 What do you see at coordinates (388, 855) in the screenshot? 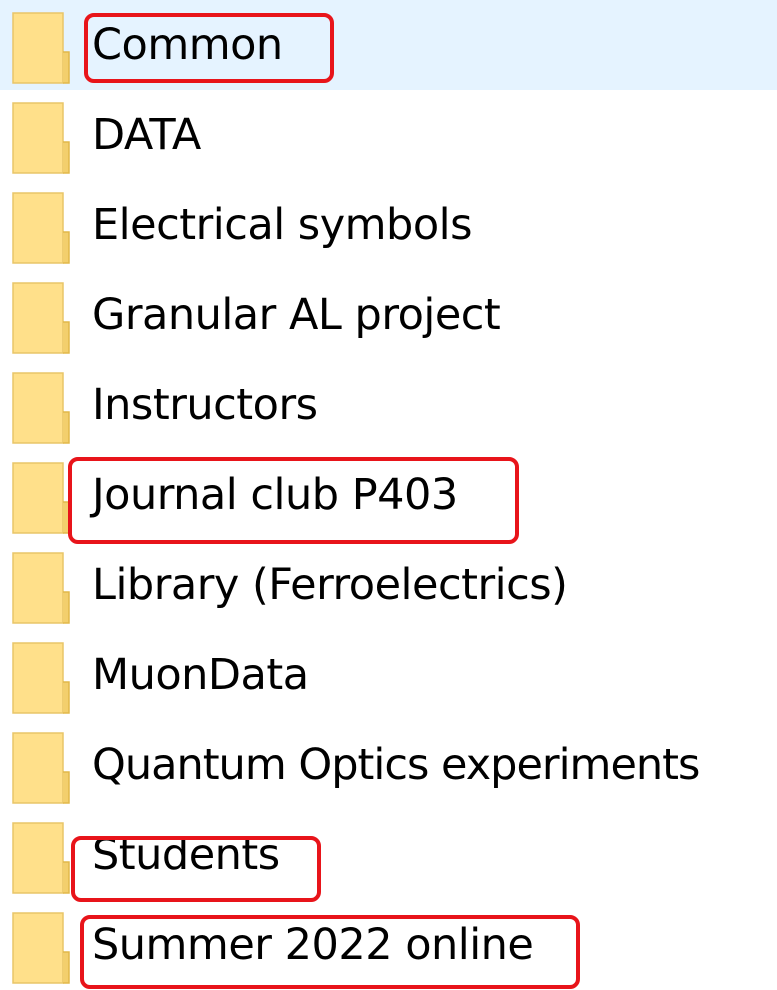
I see `folder-item-students: Students` at bounding box center [388, 855].